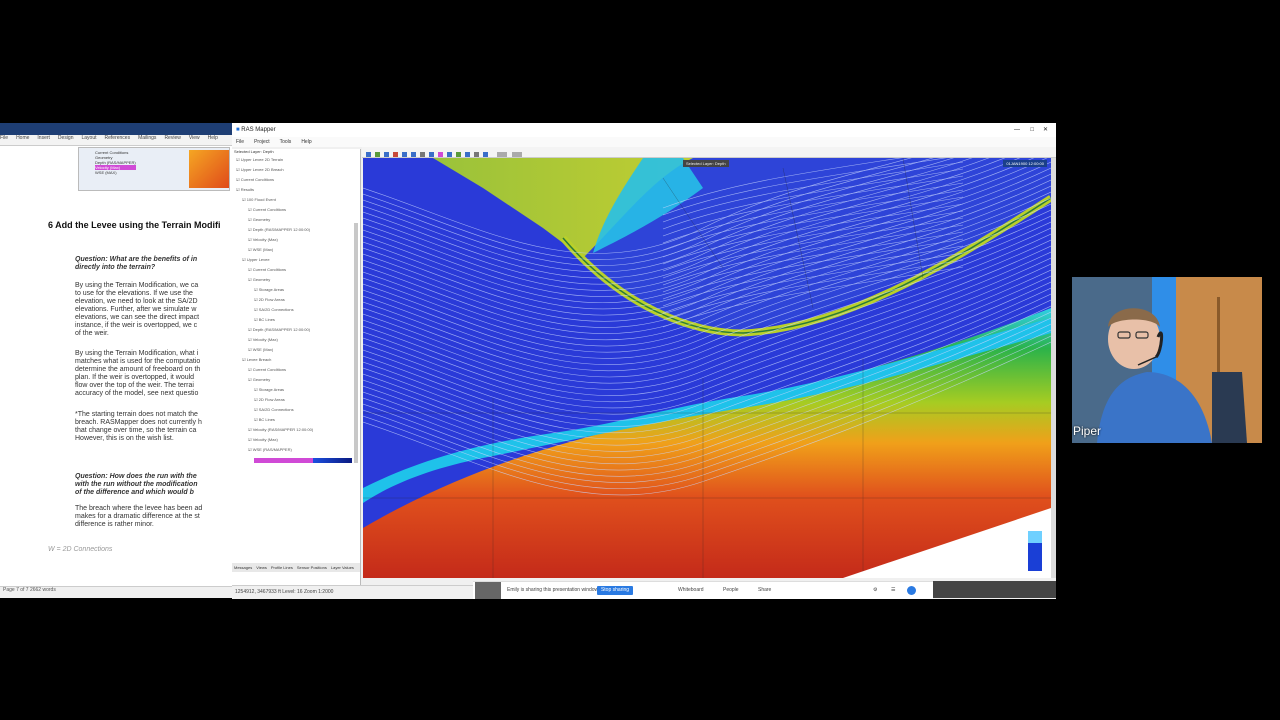 The image size is (1280, 720). I want to click on menu-item: File, so click(240, 142).